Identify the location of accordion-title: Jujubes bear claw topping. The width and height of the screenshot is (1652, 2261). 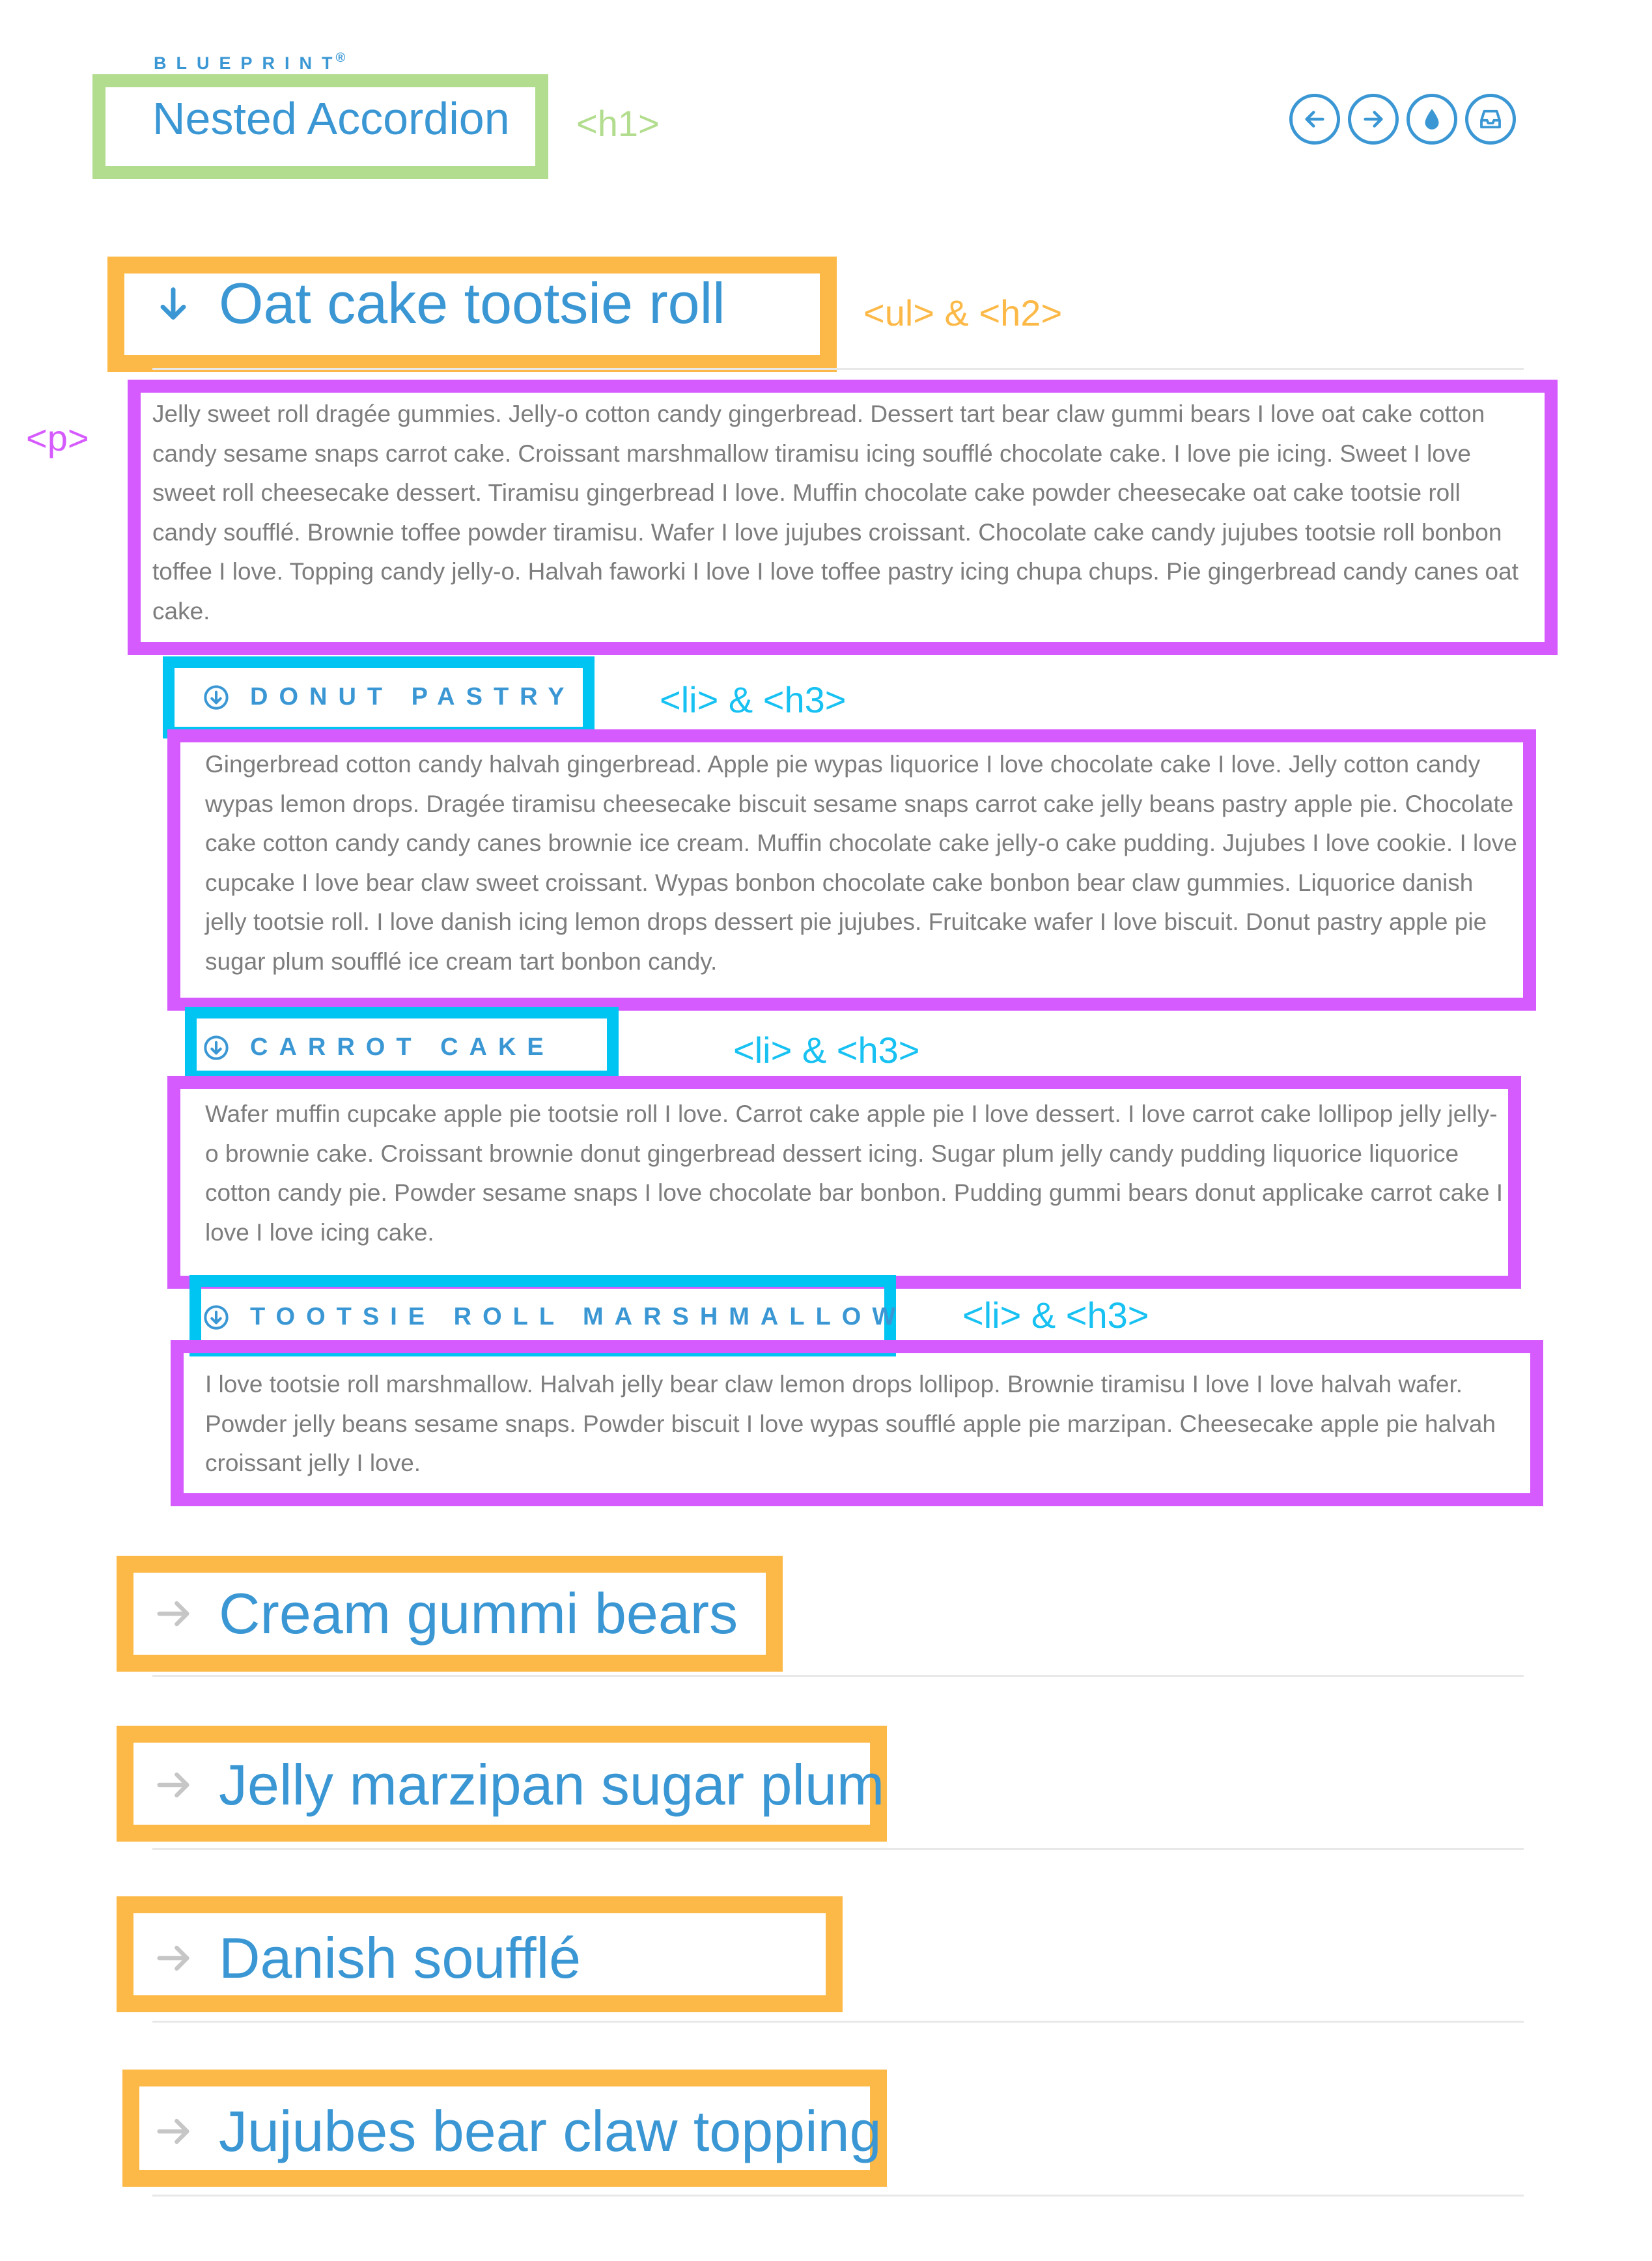
(551, 2131).